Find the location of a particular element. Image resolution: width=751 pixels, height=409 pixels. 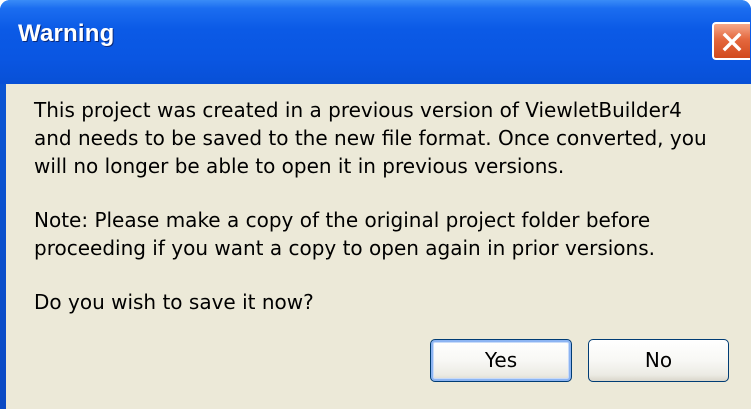

yes-button: Yes is located at coordinates (501, 360).